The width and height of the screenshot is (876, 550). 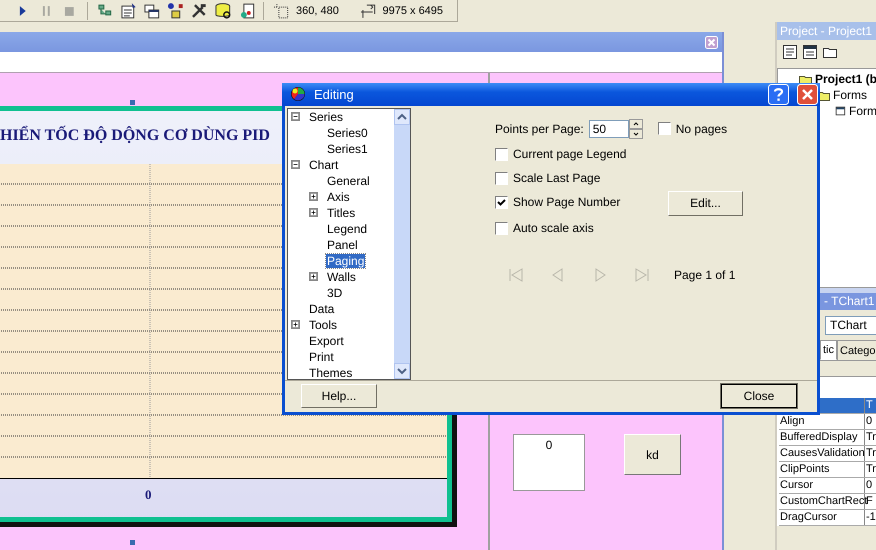 I want to click on panel-title: Project - Project1, so click(x=826, y=31).